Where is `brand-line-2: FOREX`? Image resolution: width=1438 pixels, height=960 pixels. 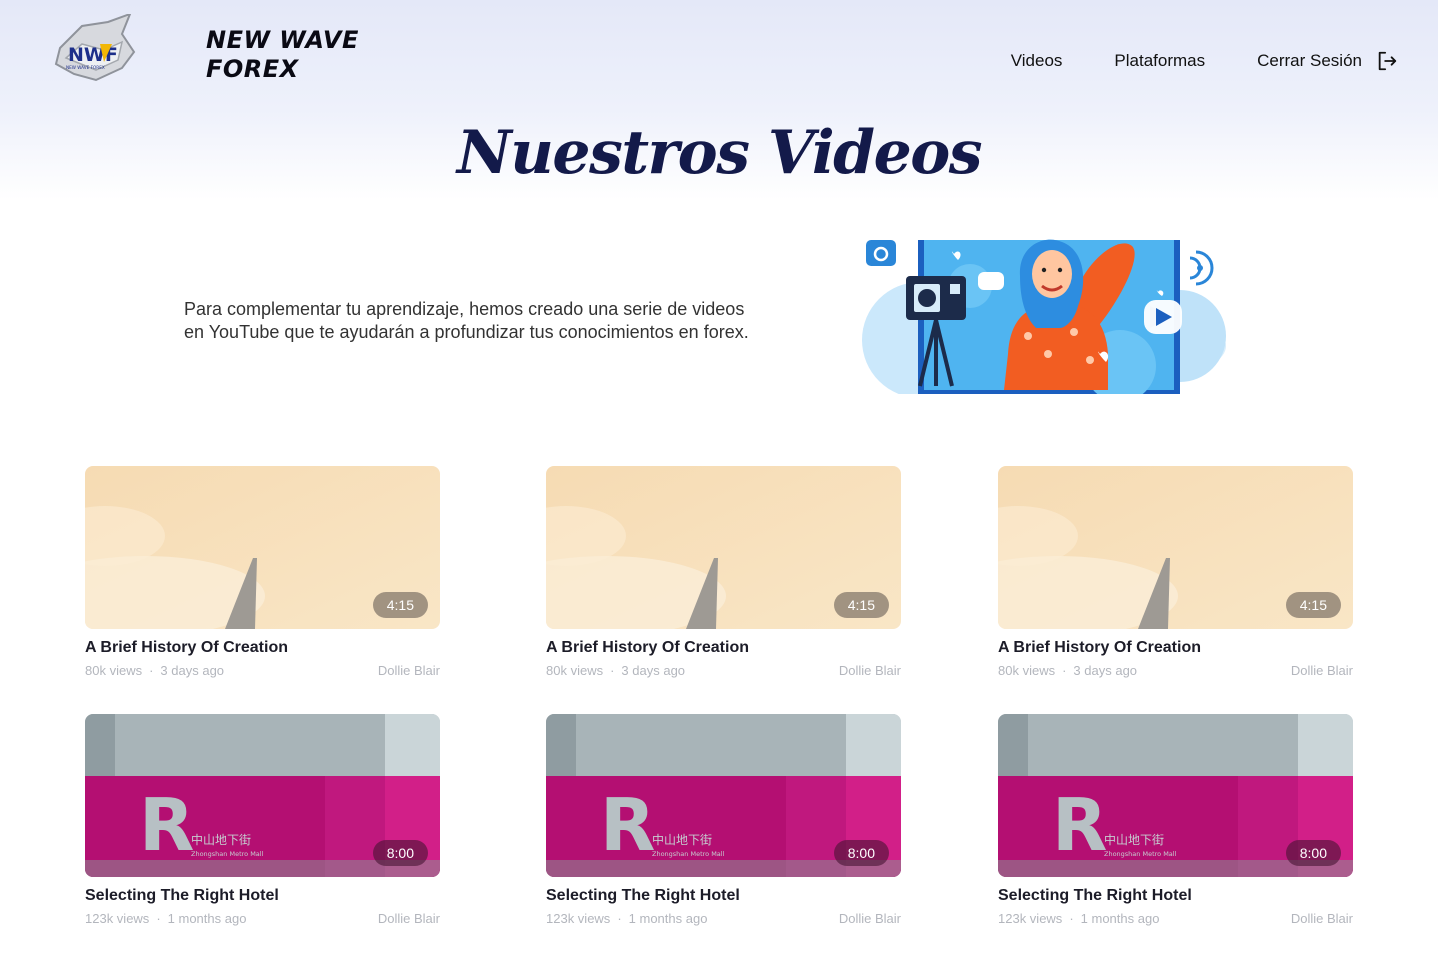 brand-line-2: FOREX is located at coordinates (252, 69).